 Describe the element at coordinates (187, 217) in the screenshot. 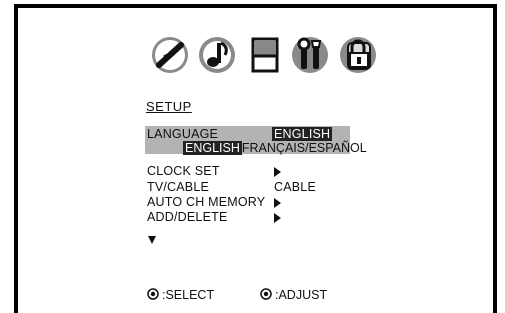

I see `menu-item-add-delete: ADD/DELETE` at that location.